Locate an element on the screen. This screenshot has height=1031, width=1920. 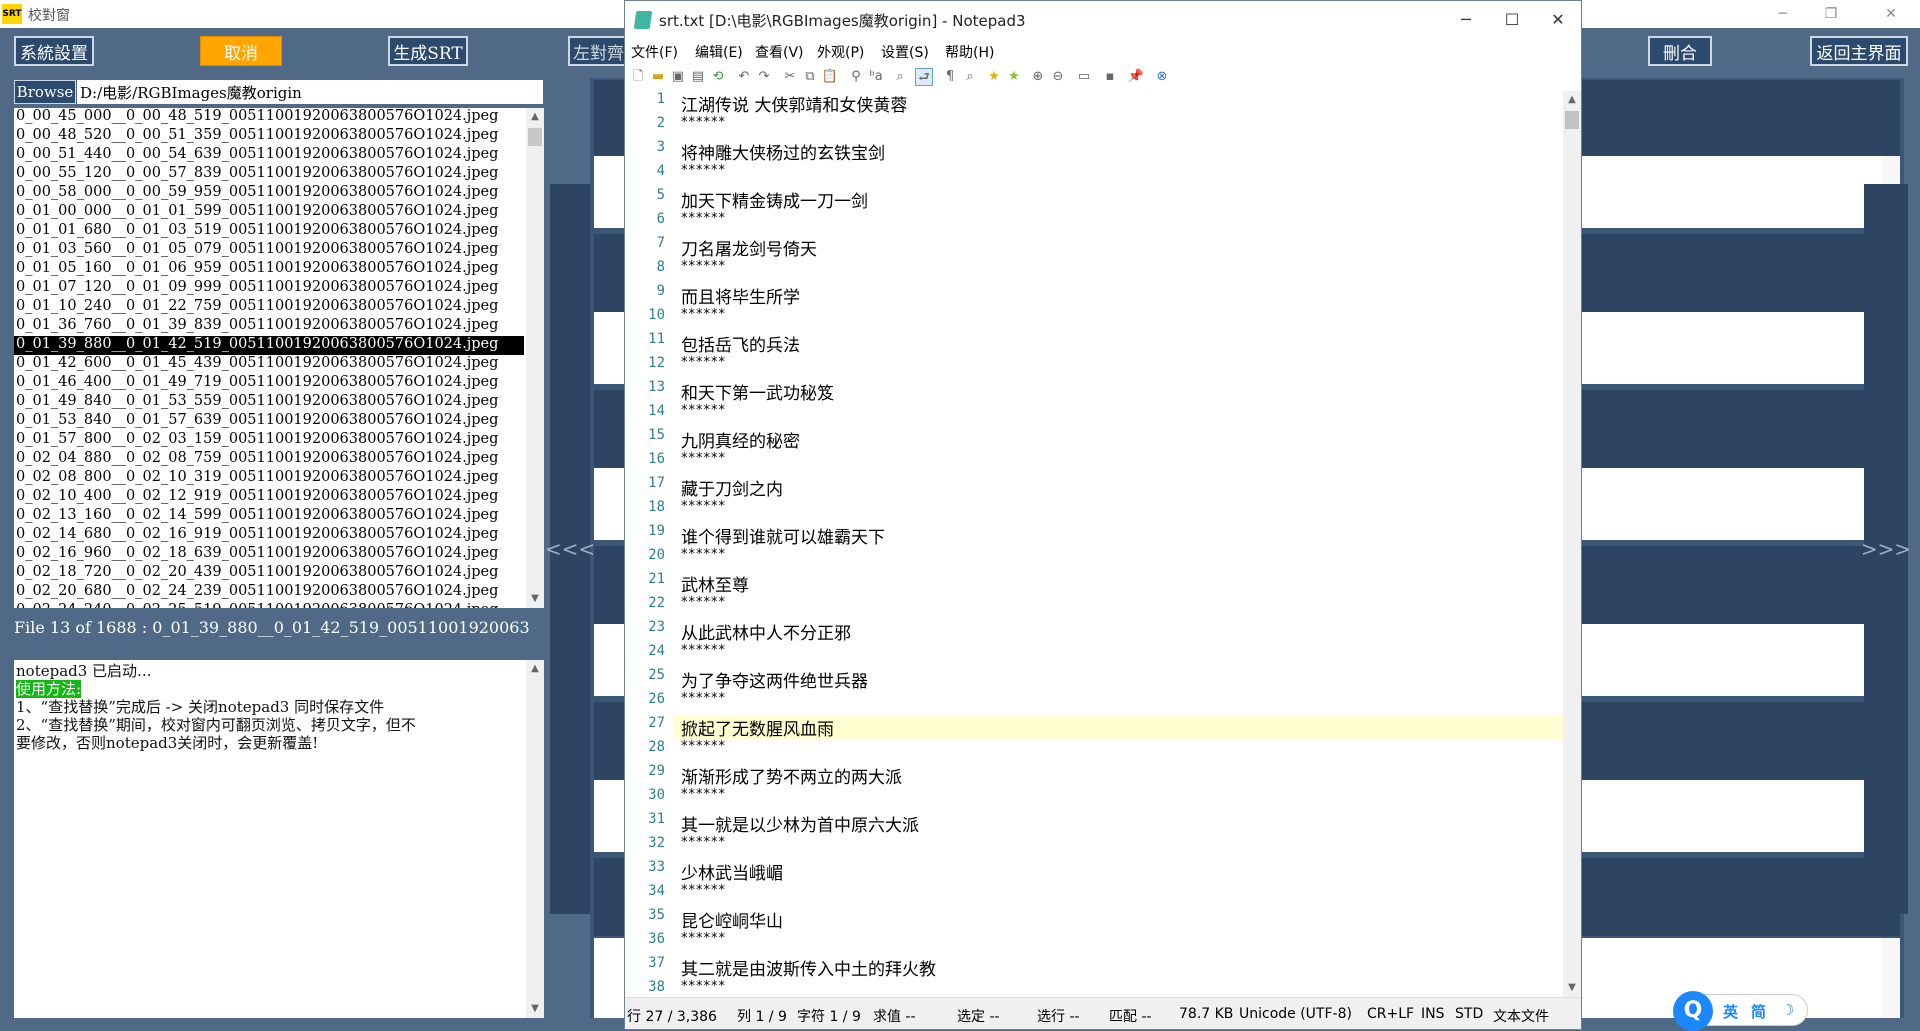
text-line: 九阴真经的秘密 is located at coordinates (1118, 439).